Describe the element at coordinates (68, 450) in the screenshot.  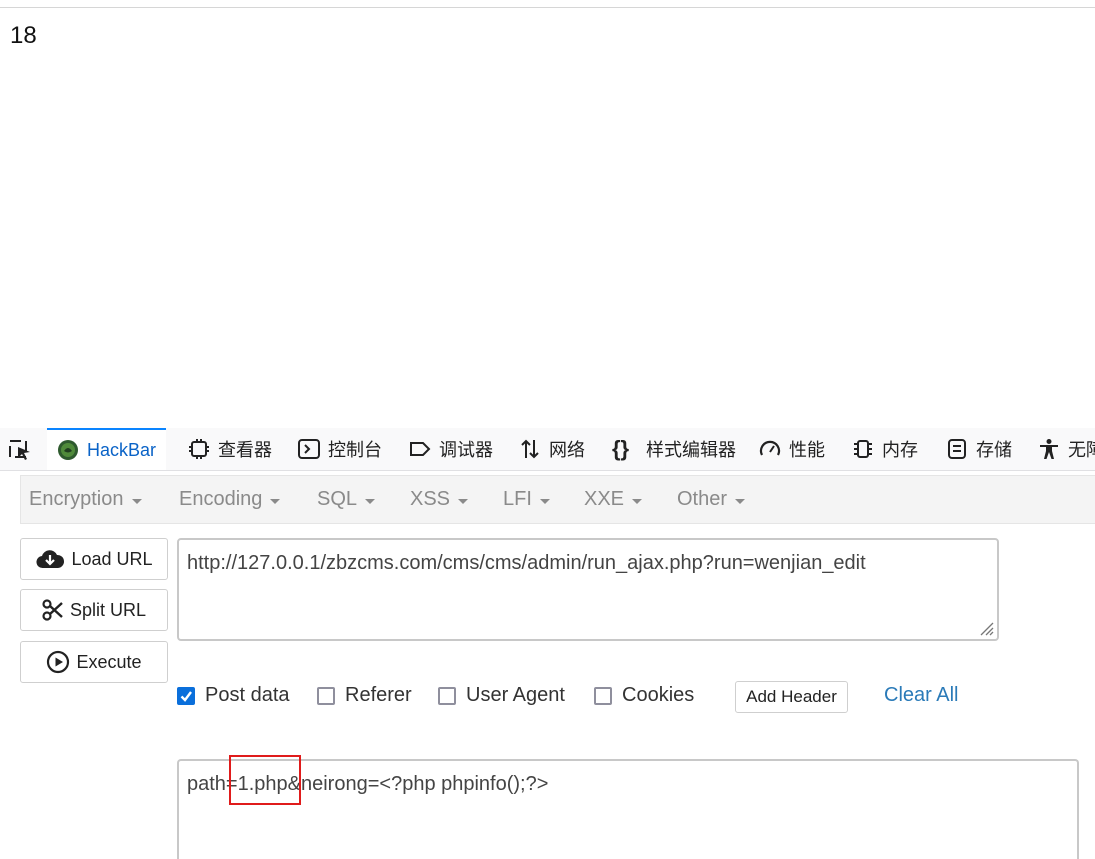
I see `hackbar-logo-icon` at that location.